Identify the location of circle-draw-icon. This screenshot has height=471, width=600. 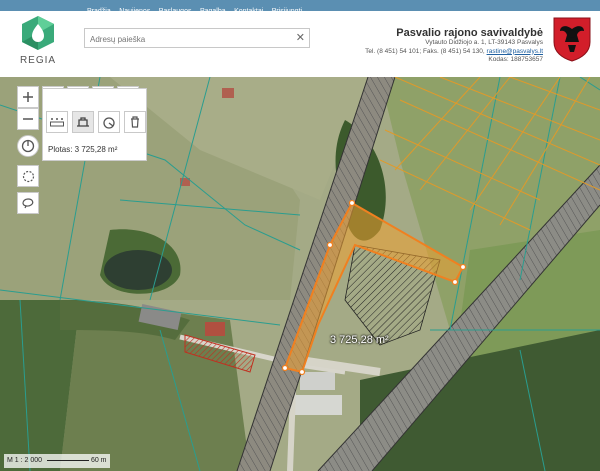
(28, 176).